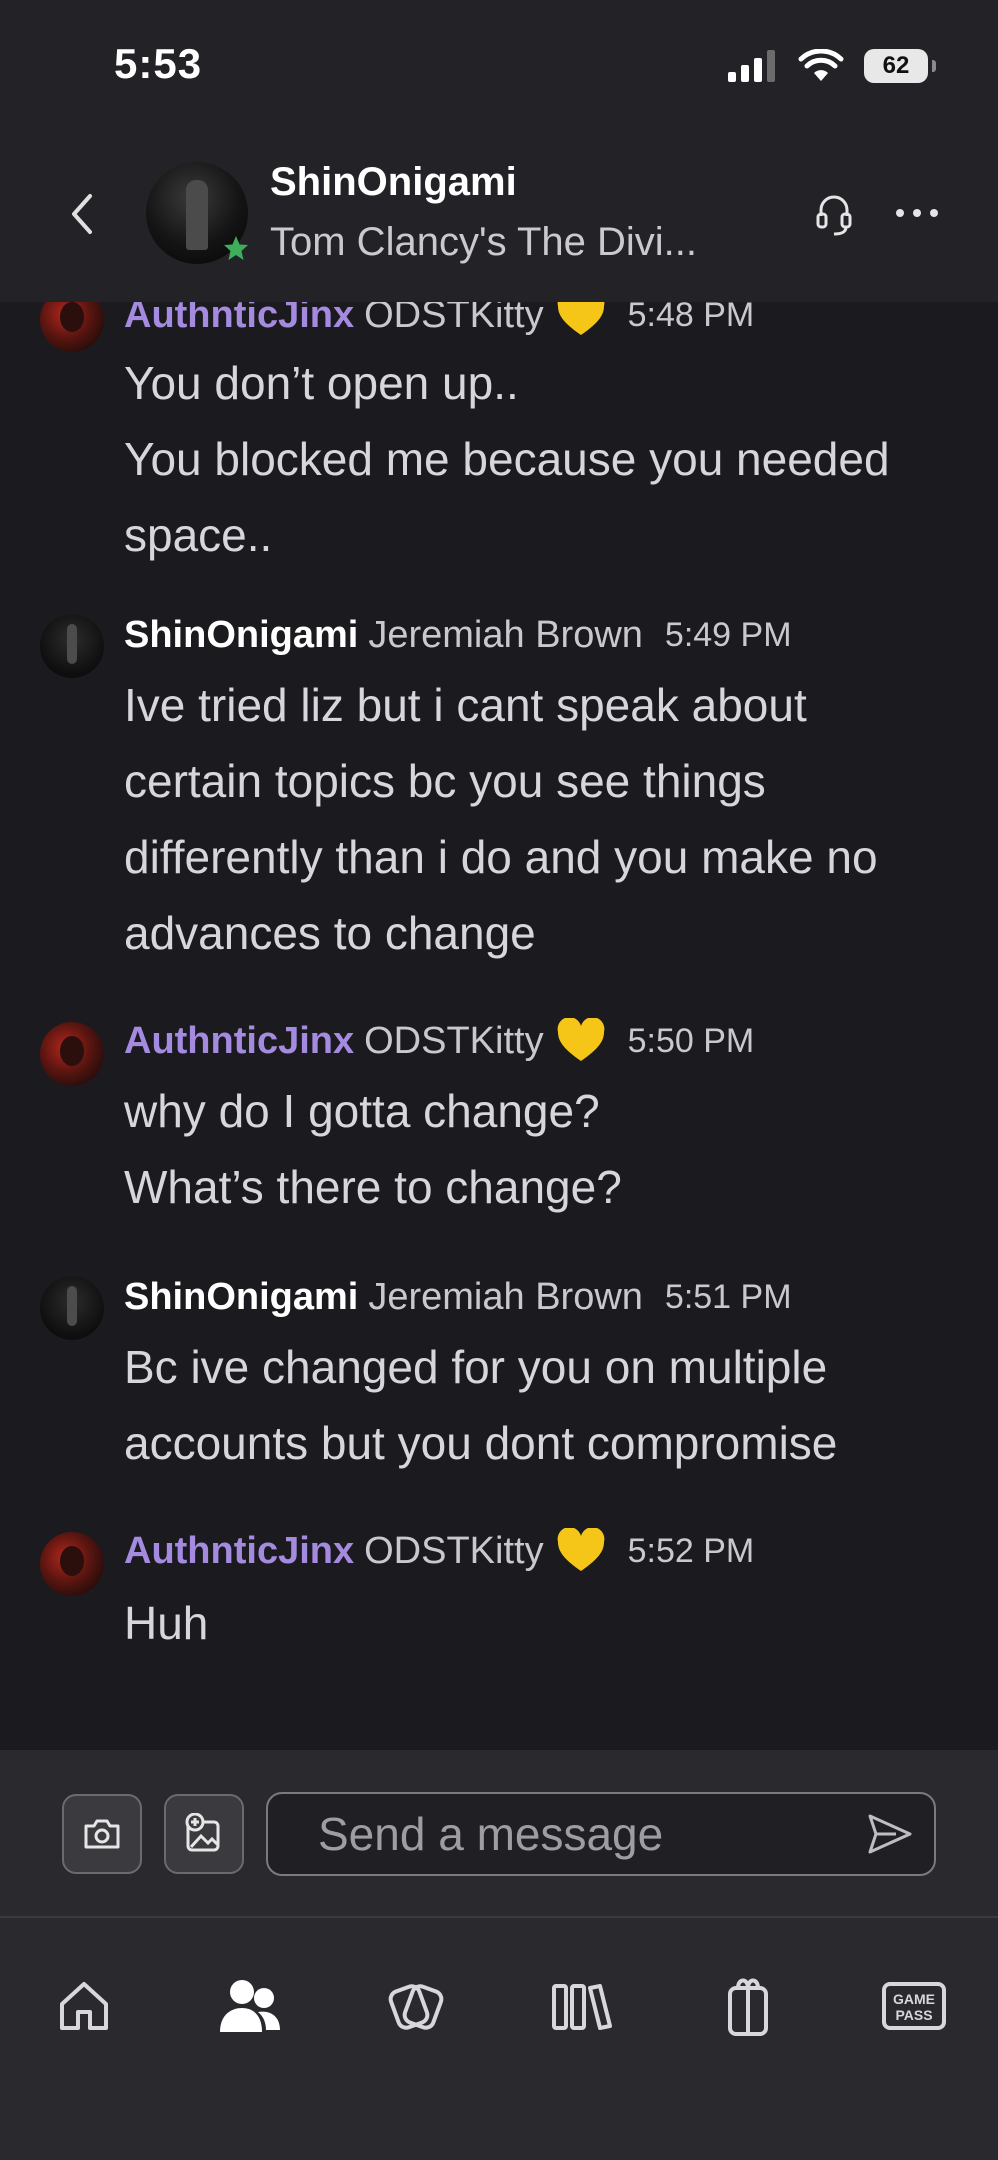 The height and width of the screenshot is (2160, 998). Describe the element at coordinates (821, 65) in the screenshot. I see `wifi-icon` at that location.